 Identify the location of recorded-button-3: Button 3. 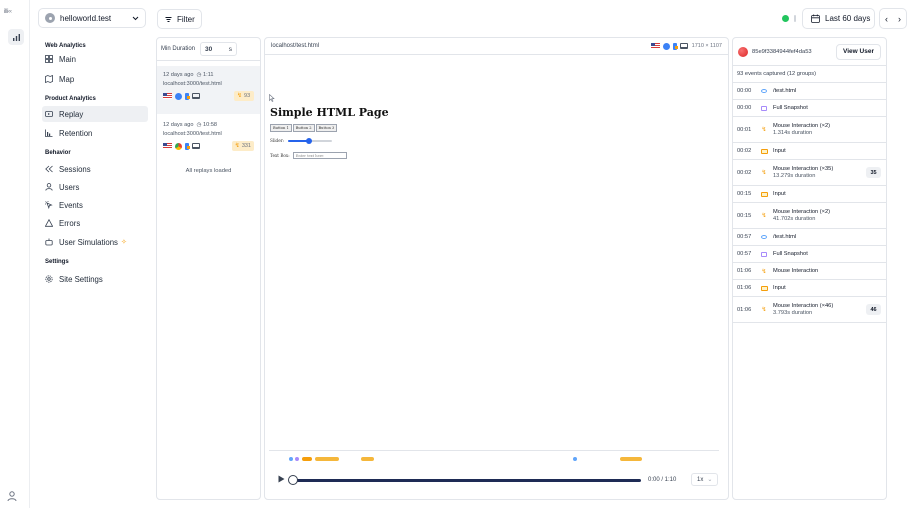
(326, 128).